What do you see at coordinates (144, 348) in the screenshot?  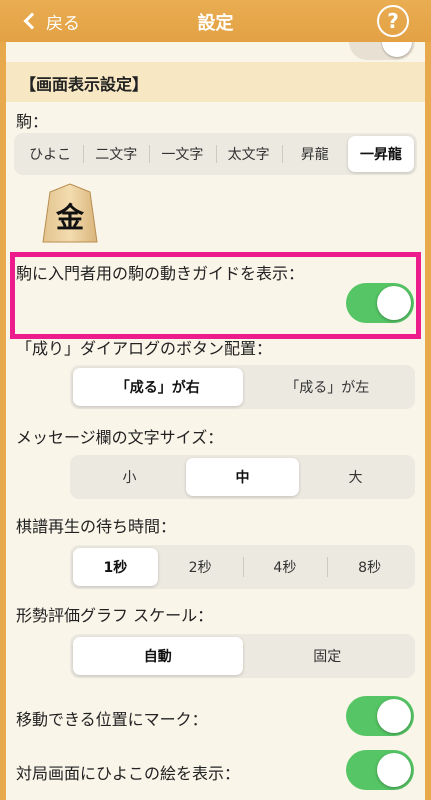 I see `promote-button-label: 「成り」ダイアログのボタン配置：` at bounding box center [144, 348].